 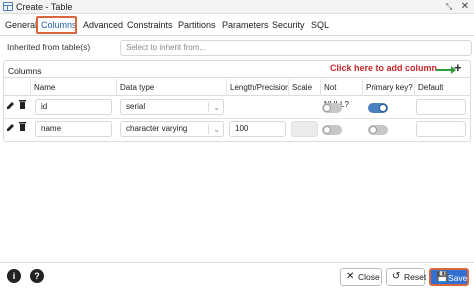 I want to click on header-data-type: Data type, so click(x=171, y=87).